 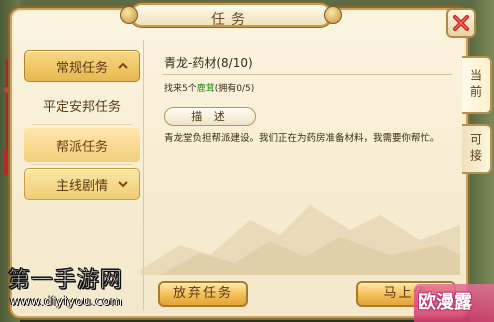 What do you see at coordinates (231, 20) in the screenshot?
I see `window-title: 任务` at bounding box center [231, 20].